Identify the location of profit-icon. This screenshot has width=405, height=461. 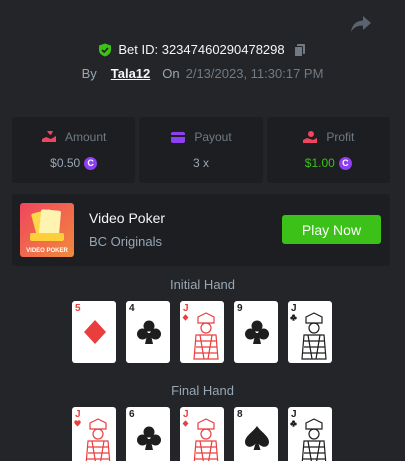
(310, 137).